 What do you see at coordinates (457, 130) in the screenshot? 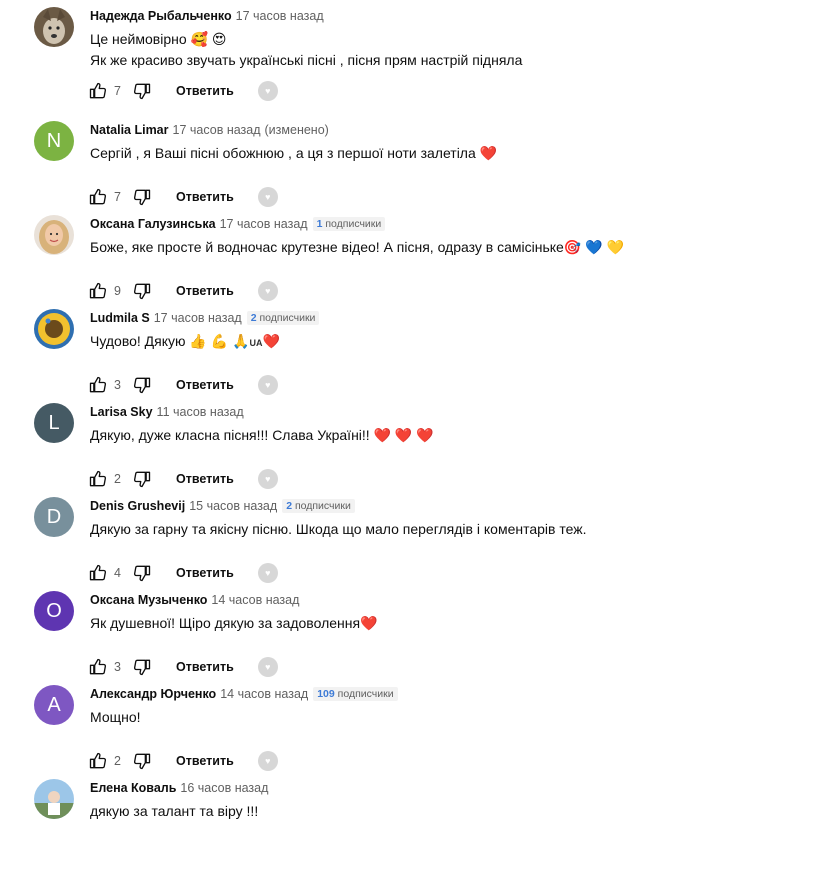
I see `comment-header: Natalia Limar 17 часов назад (изменено)` at bounding box center [457, 130].